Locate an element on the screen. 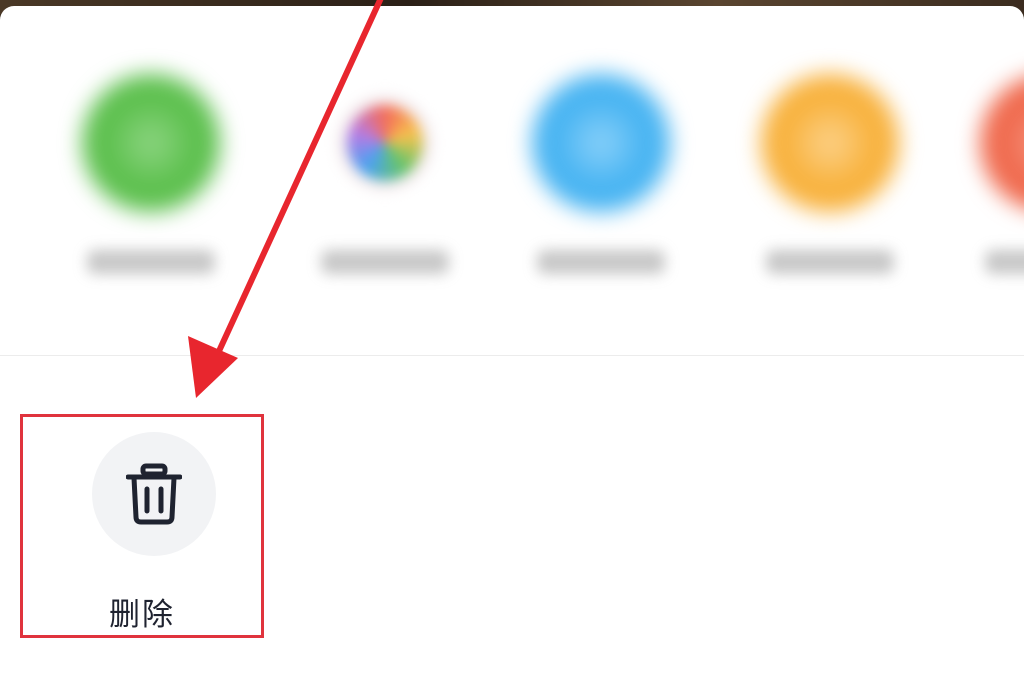 The width and height of the screenshot is (1024, 682). blue-share-app-icon is located at coordinates (601, 143).